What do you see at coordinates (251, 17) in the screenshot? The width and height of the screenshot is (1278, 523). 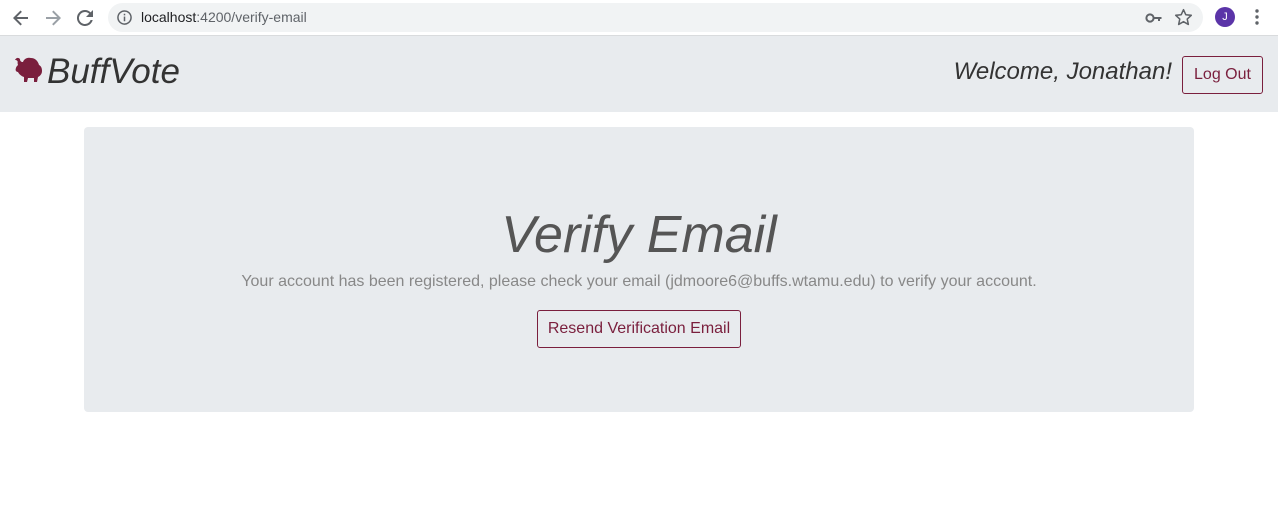 I see `url-path: :4200/verify-email` at bounding box center [251, 17].